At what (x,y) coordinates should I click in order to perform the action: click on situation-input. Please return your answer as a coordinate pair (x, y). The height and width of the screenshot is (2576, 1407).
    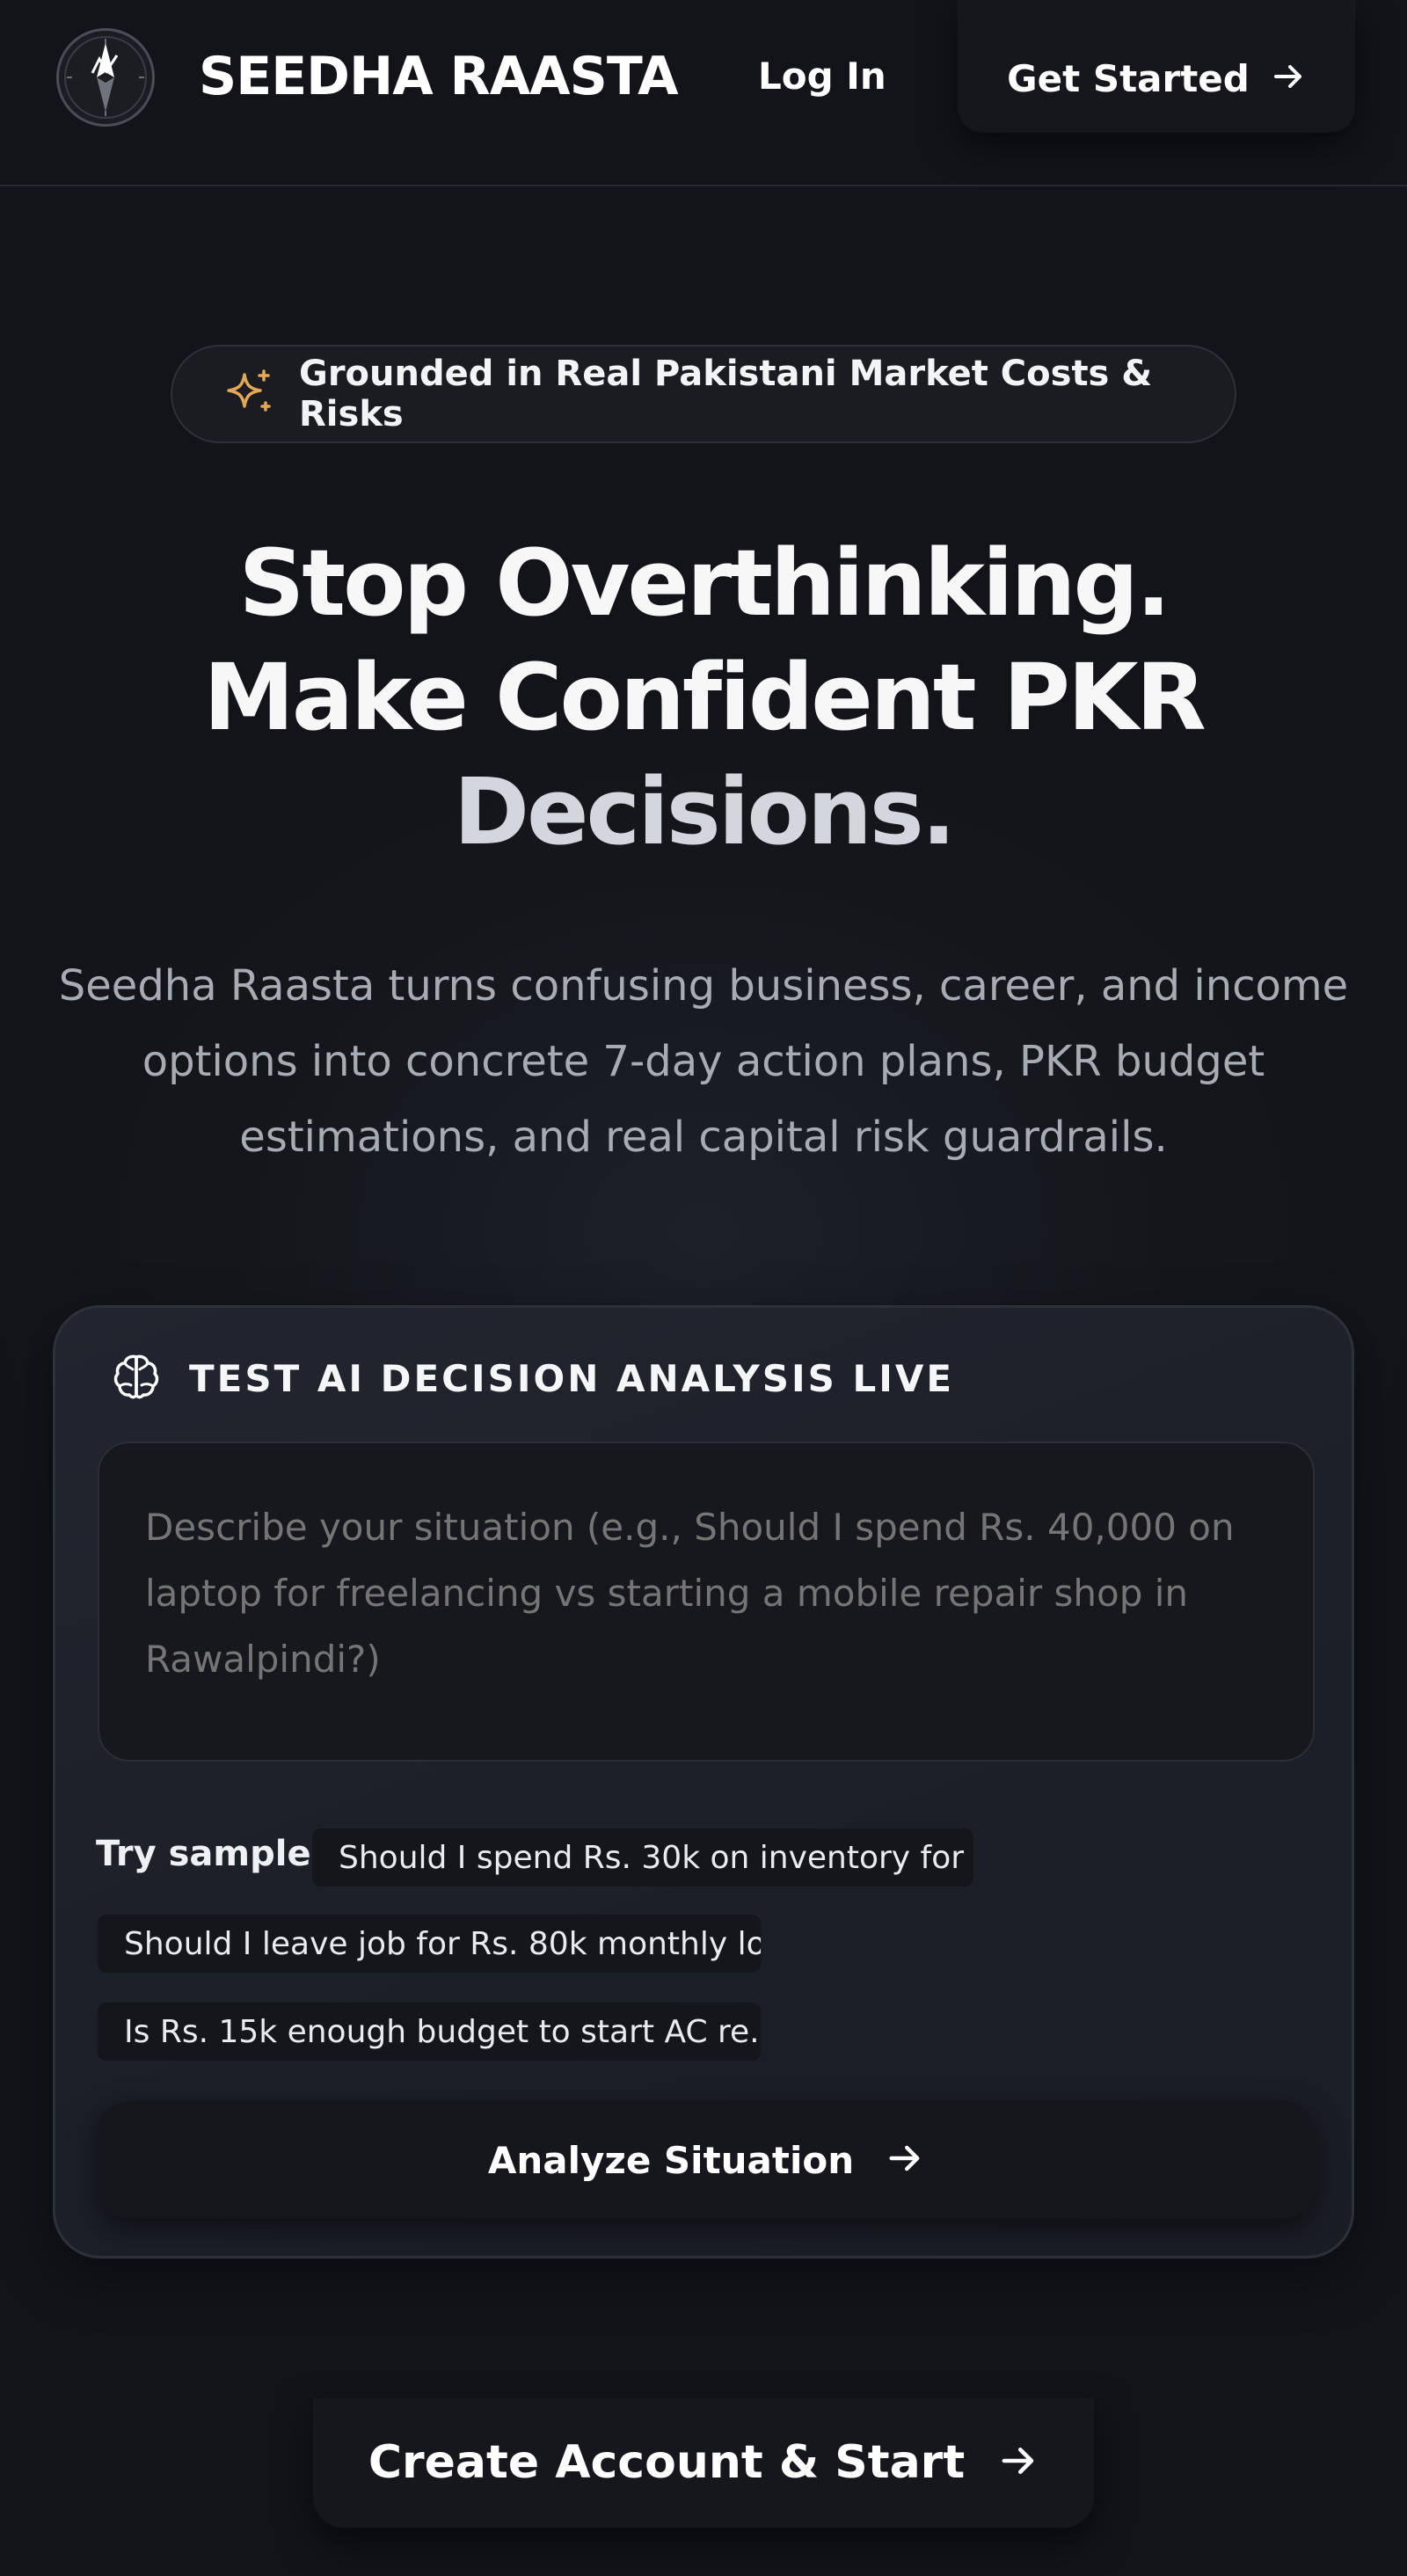
    Looking at the image, I should click on (707, 1601).